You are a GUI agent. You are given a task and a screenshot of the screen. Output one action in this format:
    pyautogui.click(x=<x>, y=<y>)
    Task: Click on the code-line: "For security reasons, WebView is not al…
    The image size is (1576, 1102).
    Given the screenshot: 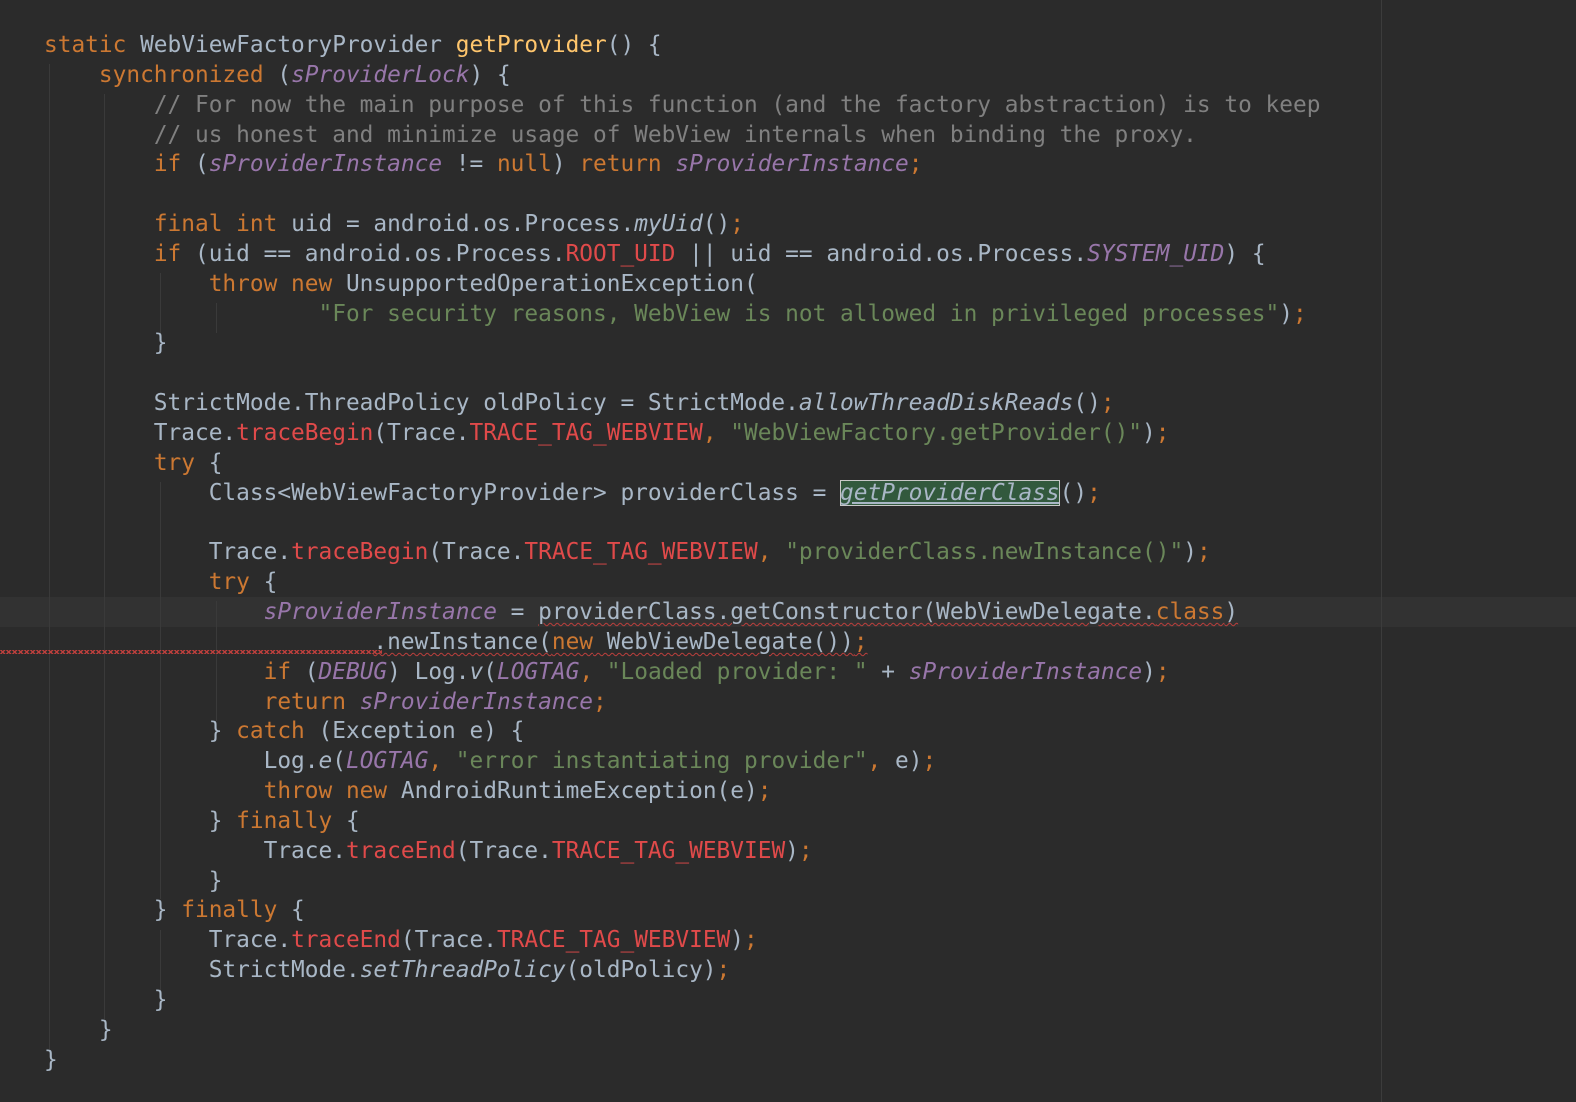 What is the action you would take?
    pyautogui.click(x=682, y=315)
    